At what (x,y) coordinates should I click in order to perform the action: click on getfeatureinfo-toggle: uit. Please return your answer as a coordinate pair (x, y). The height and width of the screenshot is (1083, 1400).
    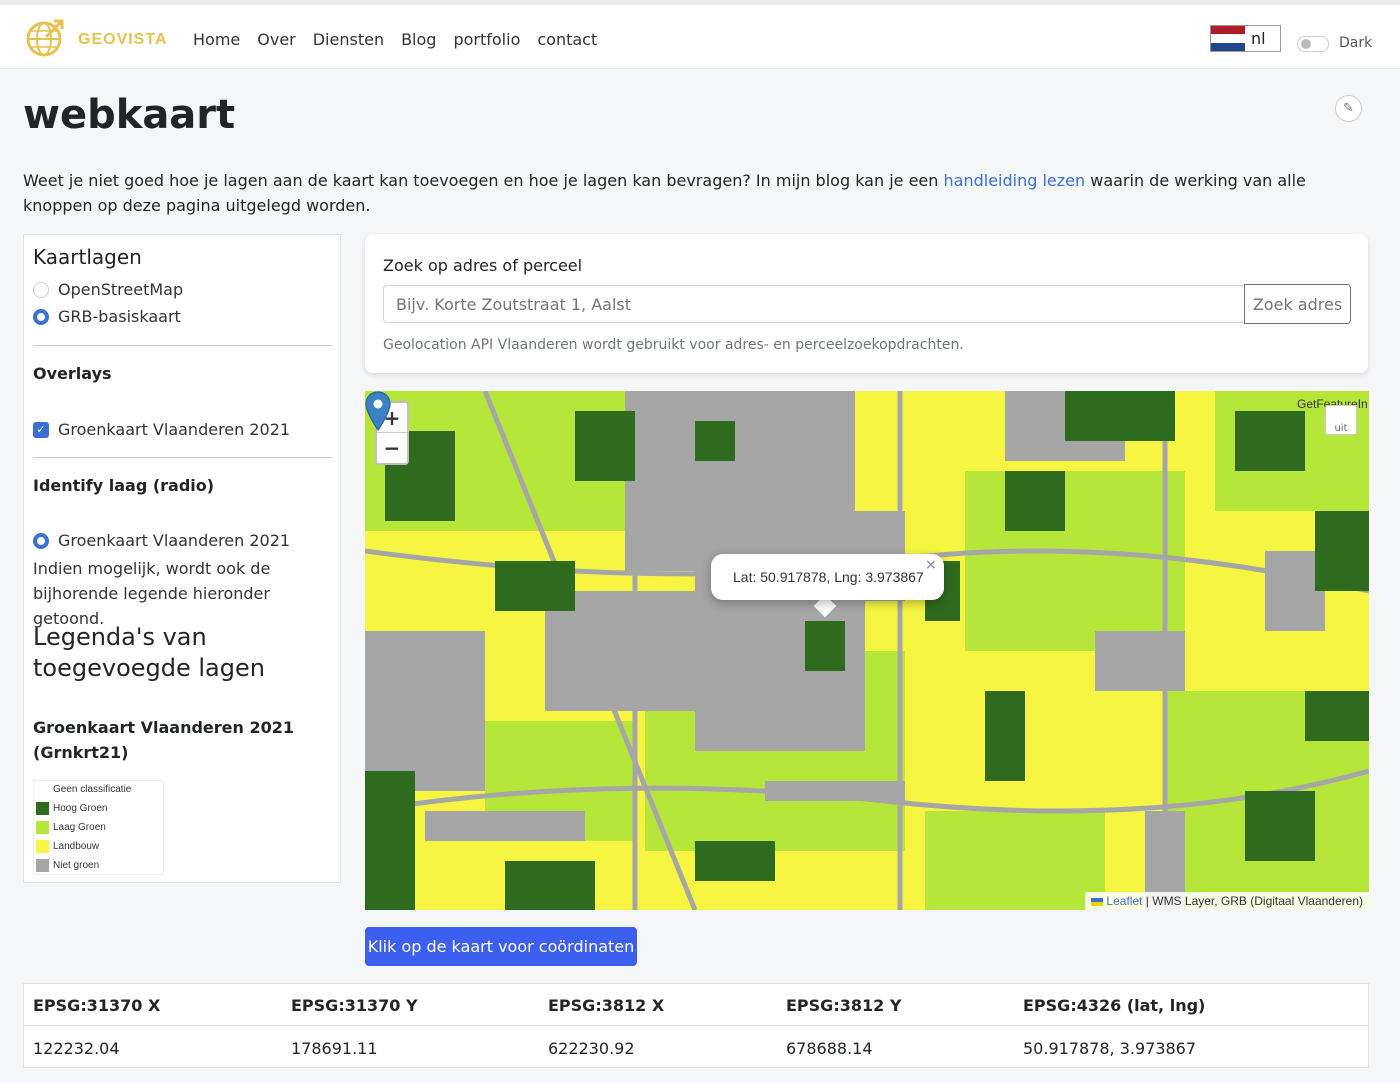
    Looking at the image, I should click on (1341, 420).